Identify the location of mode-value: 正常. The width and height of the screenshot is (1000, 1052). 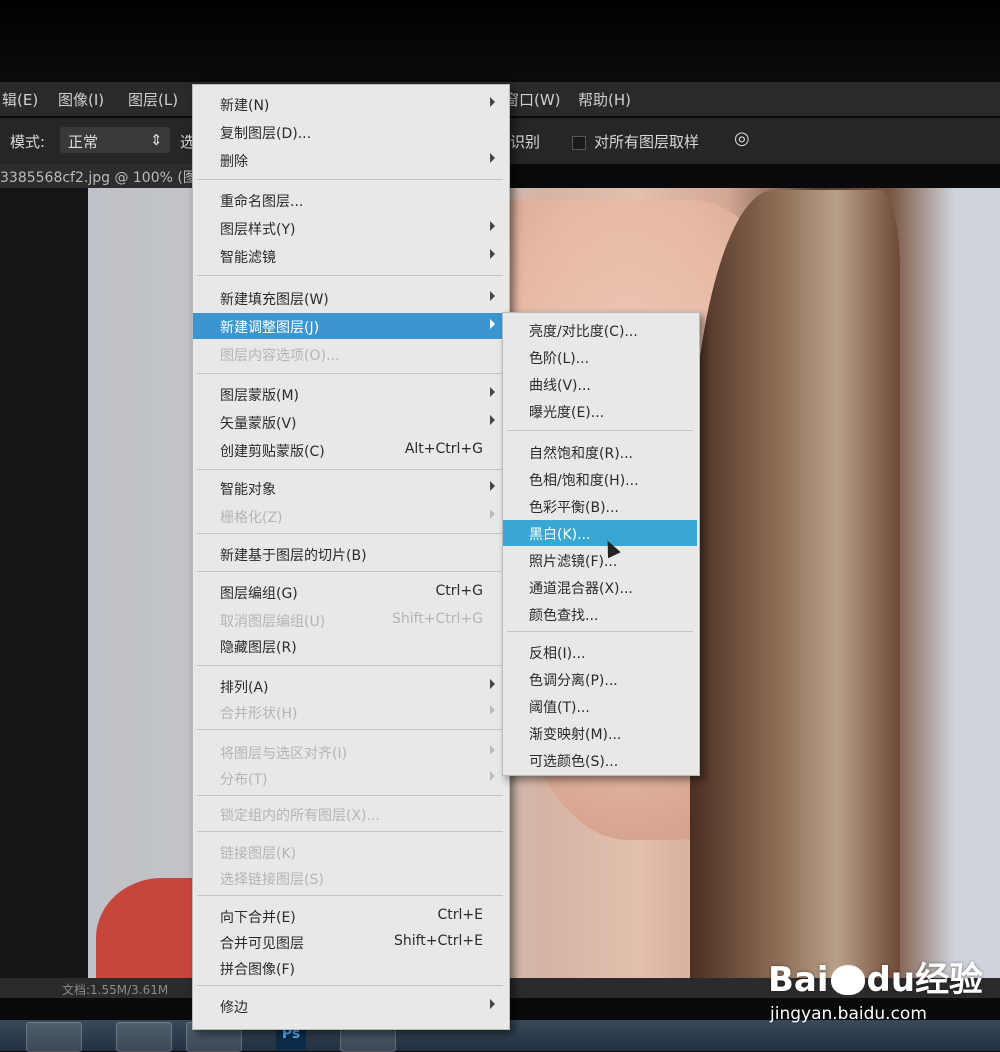
(83, 142).